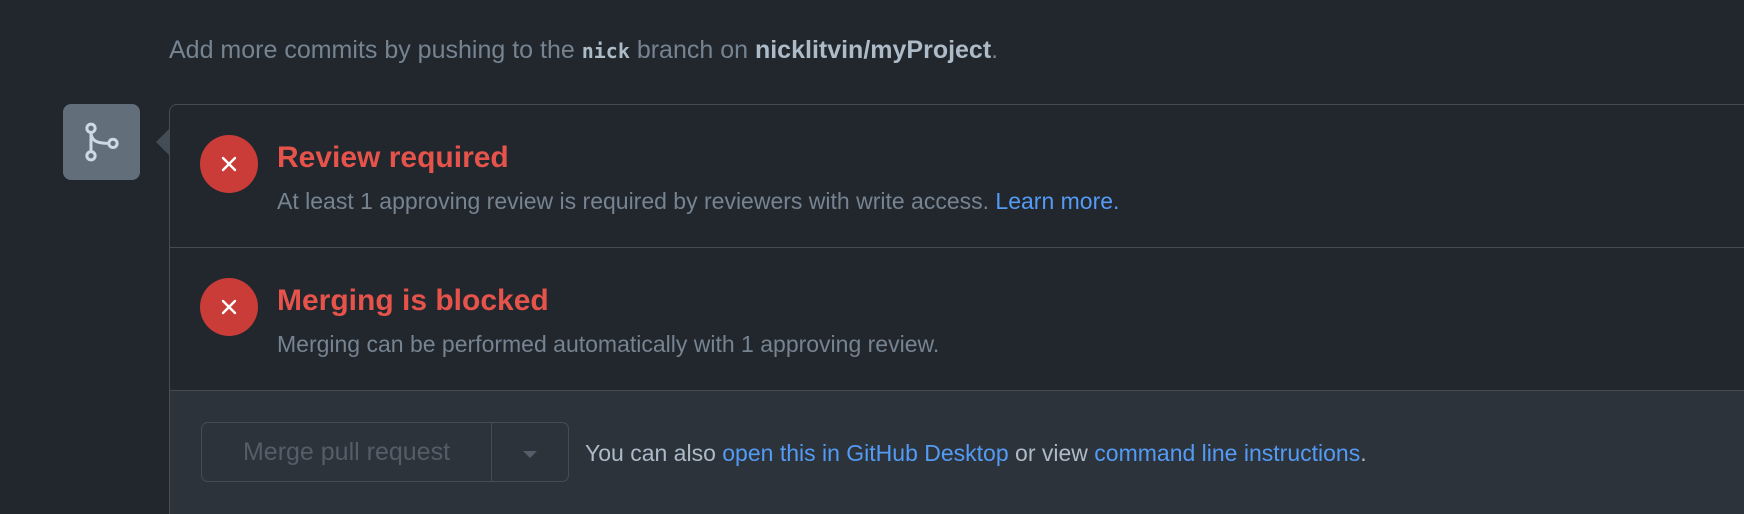 The height and width of the screenshot is (514, 1744). I want to click on merge-method-dropdown, so click(530, 452).